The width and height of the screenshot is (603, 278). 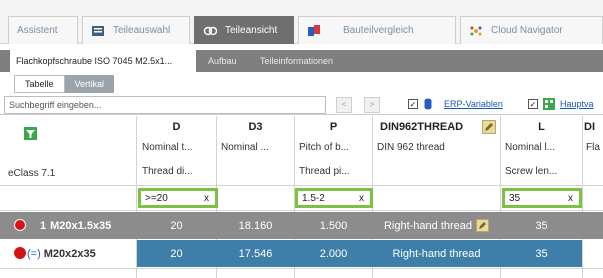 What do you see at coordinates (593, 147) in the screenshot?
I see `col-desc-di: Fla` at bounding box center [593, 147].